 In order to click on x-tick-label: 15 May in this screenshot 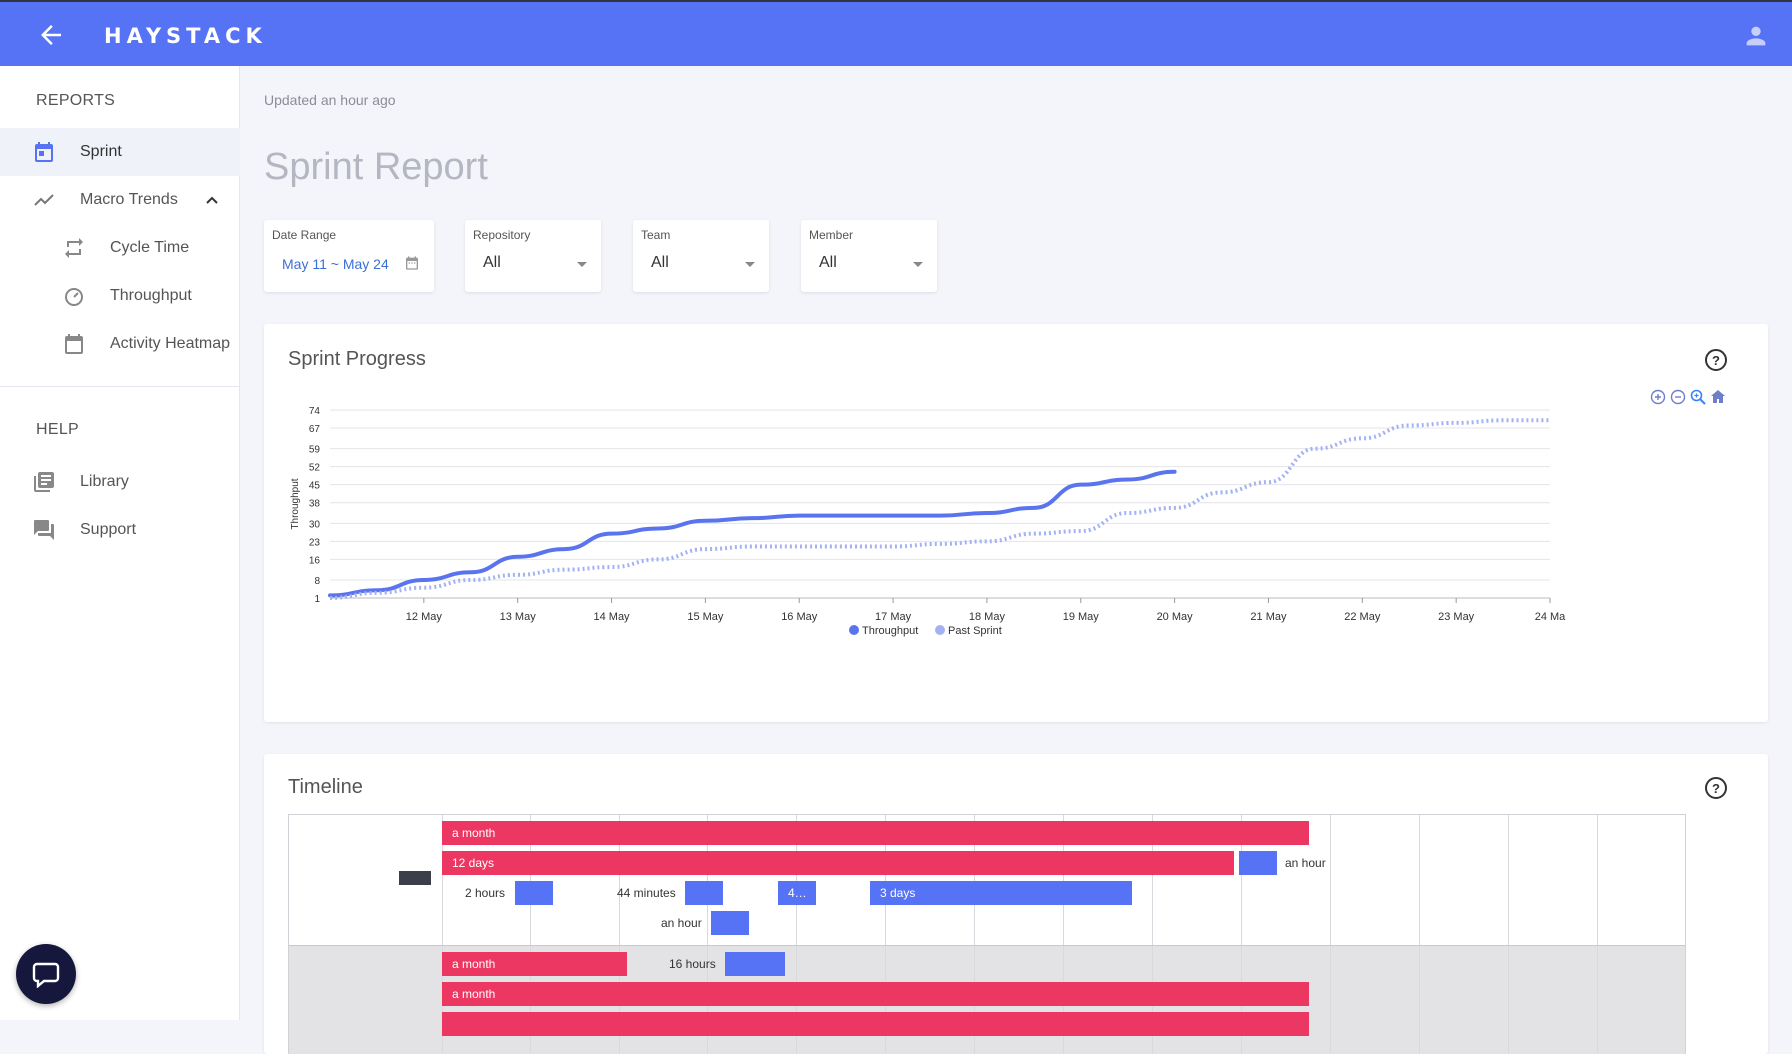, I will do `click(705, 617)`.